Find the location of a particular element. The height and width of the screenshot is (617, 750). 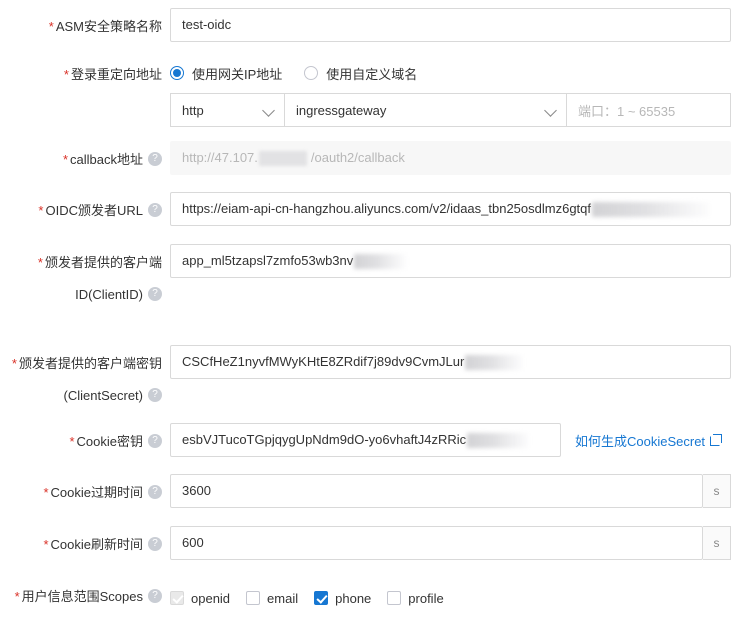

label-line2-wrap: ID(ClientID)? is located at coordinates (81, 294).